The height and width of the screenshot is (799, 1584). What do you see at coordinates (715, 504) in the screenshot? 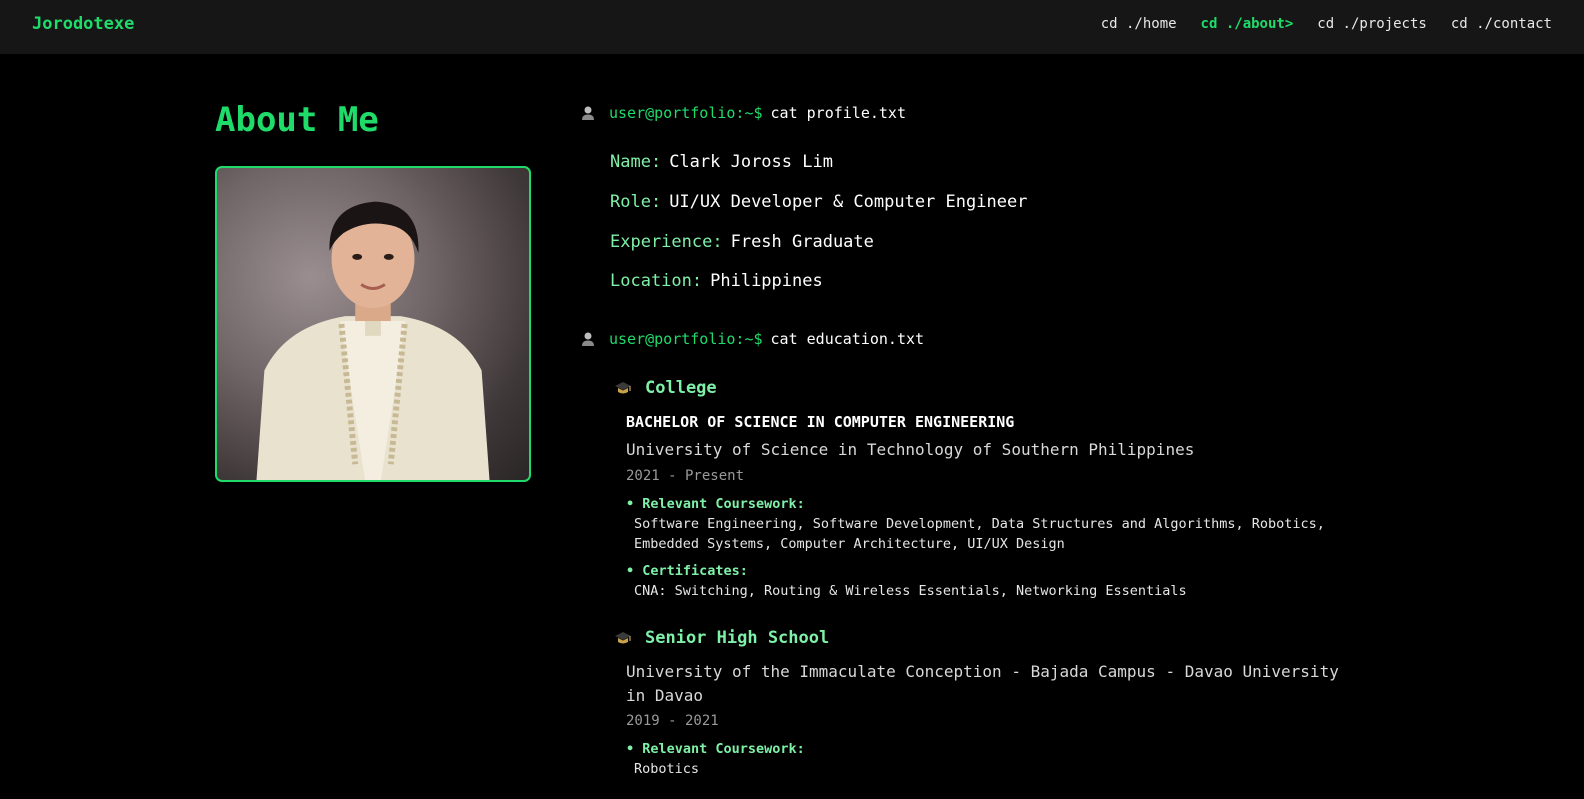
I see `college-coursework-label: • Relevant Coursework:` at bounding box center [715, 504].